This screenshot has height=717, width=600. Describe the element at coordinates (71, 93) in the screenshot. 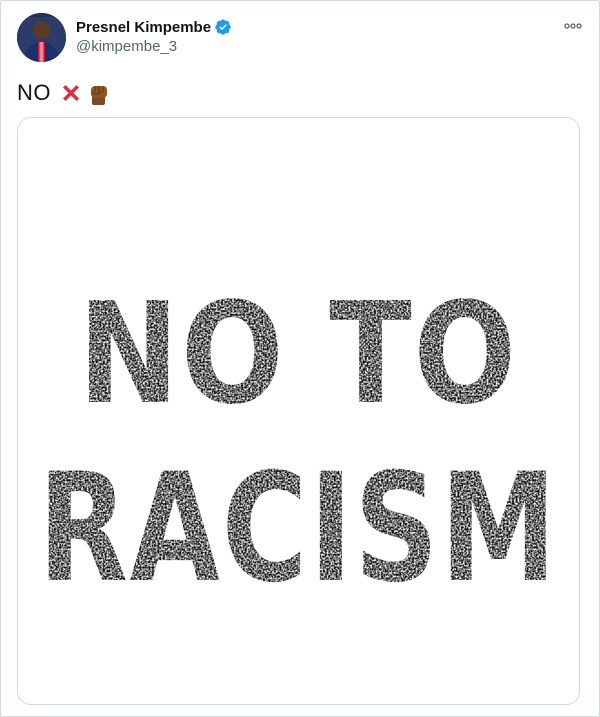

I see `cross-mark-emoji-icon` at that location.